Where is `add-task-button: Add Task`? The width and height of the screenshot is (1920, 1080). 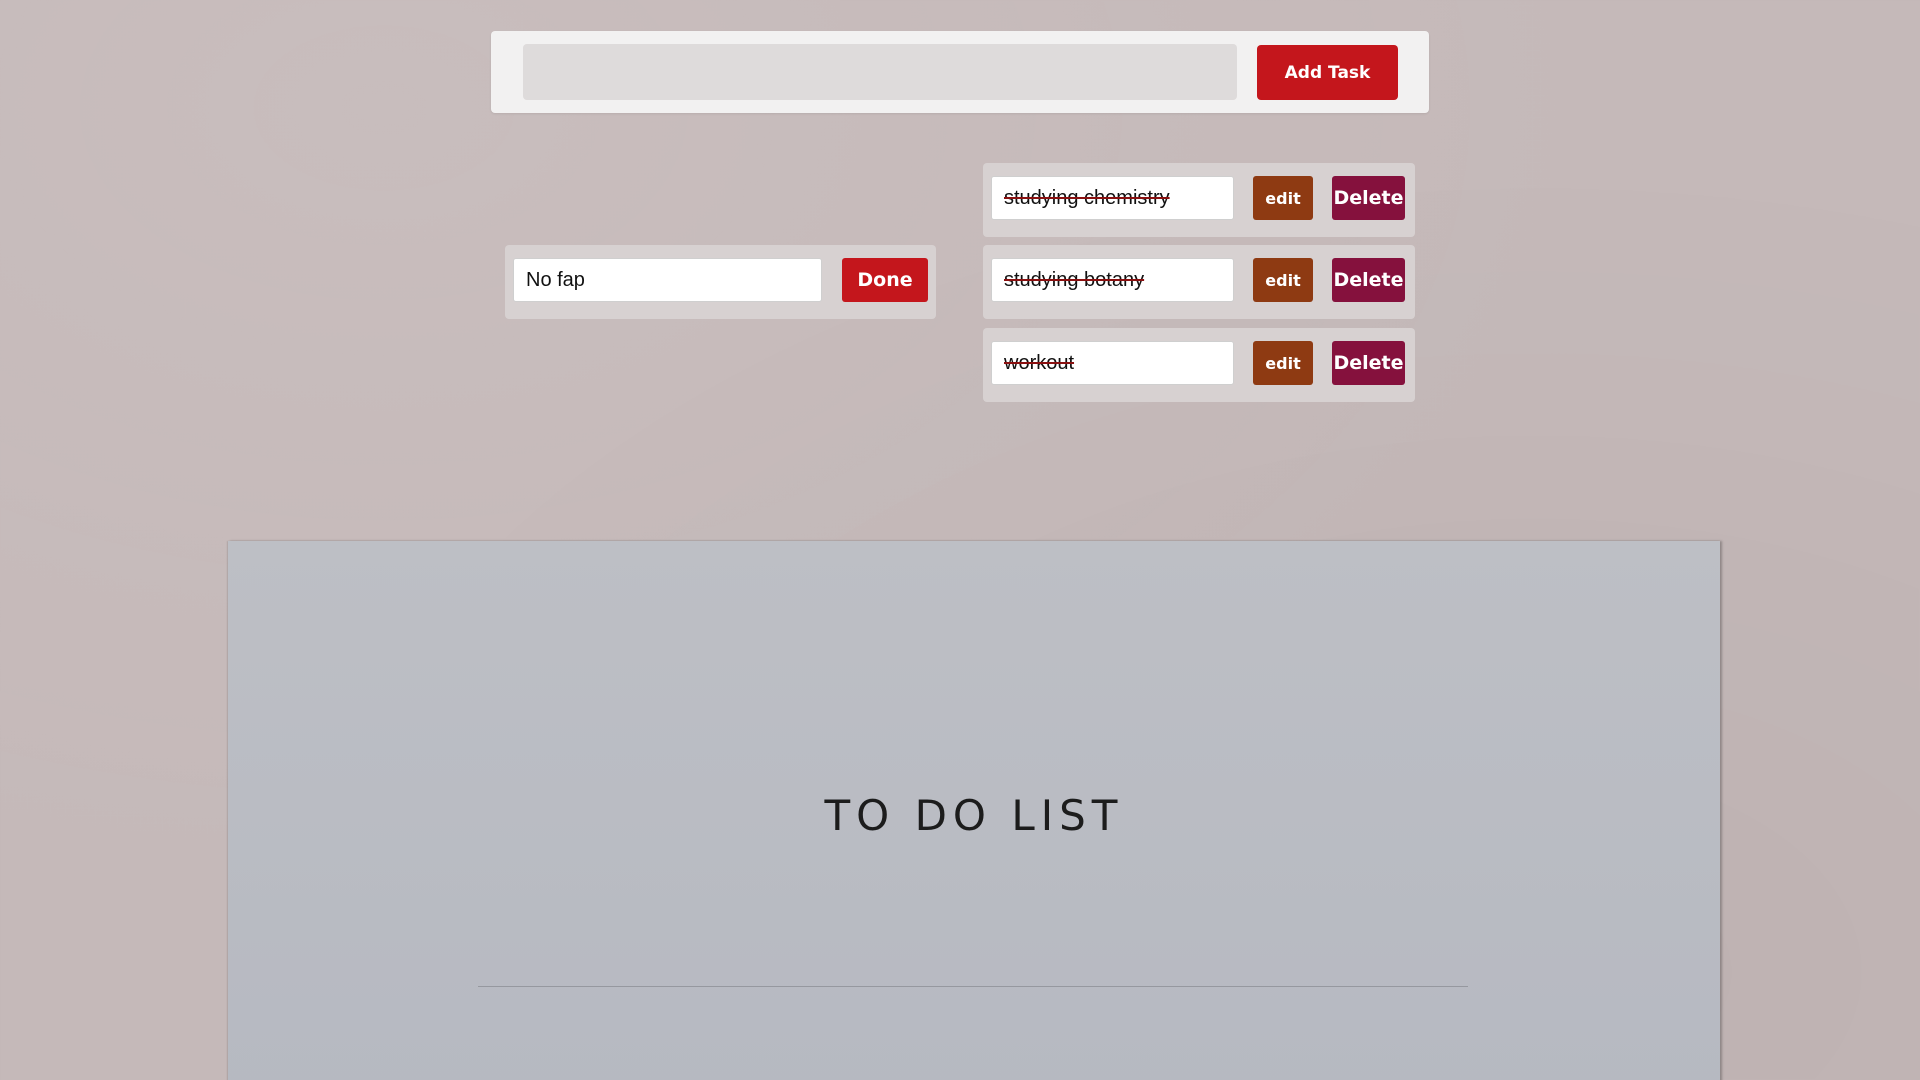 add-task-button: Add Task is located at coordinates (1327, 72).